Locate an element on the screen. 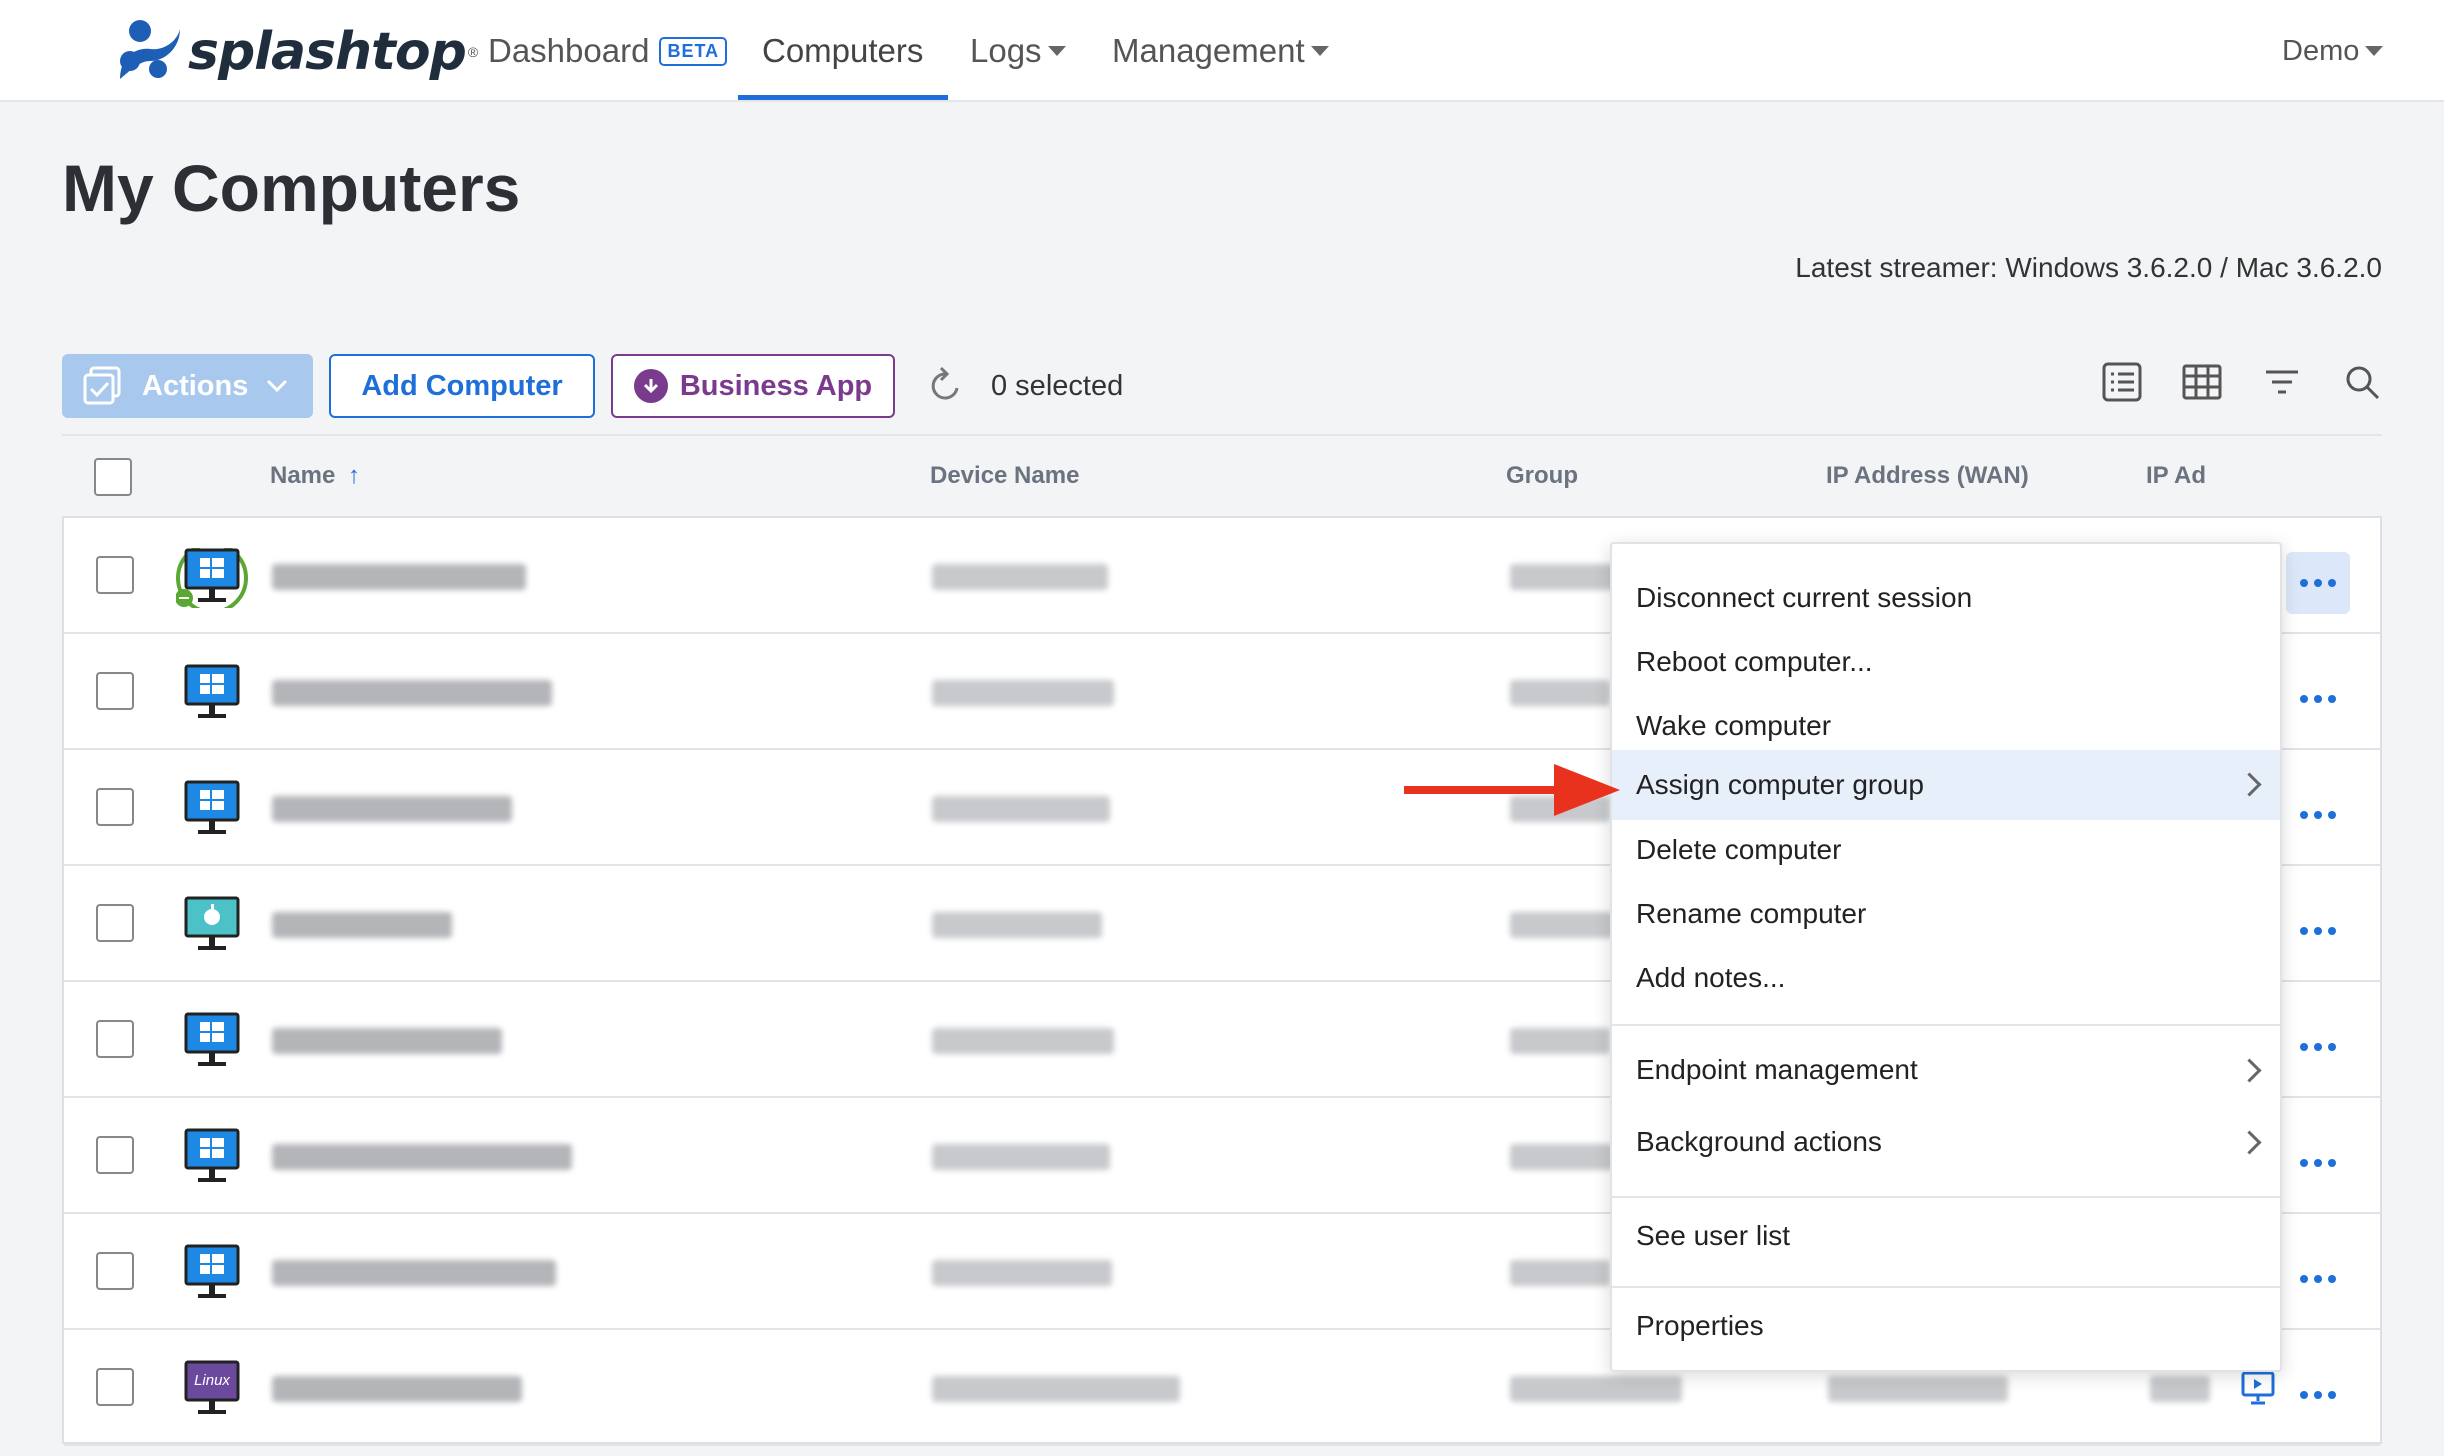  selected-count: 0 selected is located at coordinates (1057, 385).